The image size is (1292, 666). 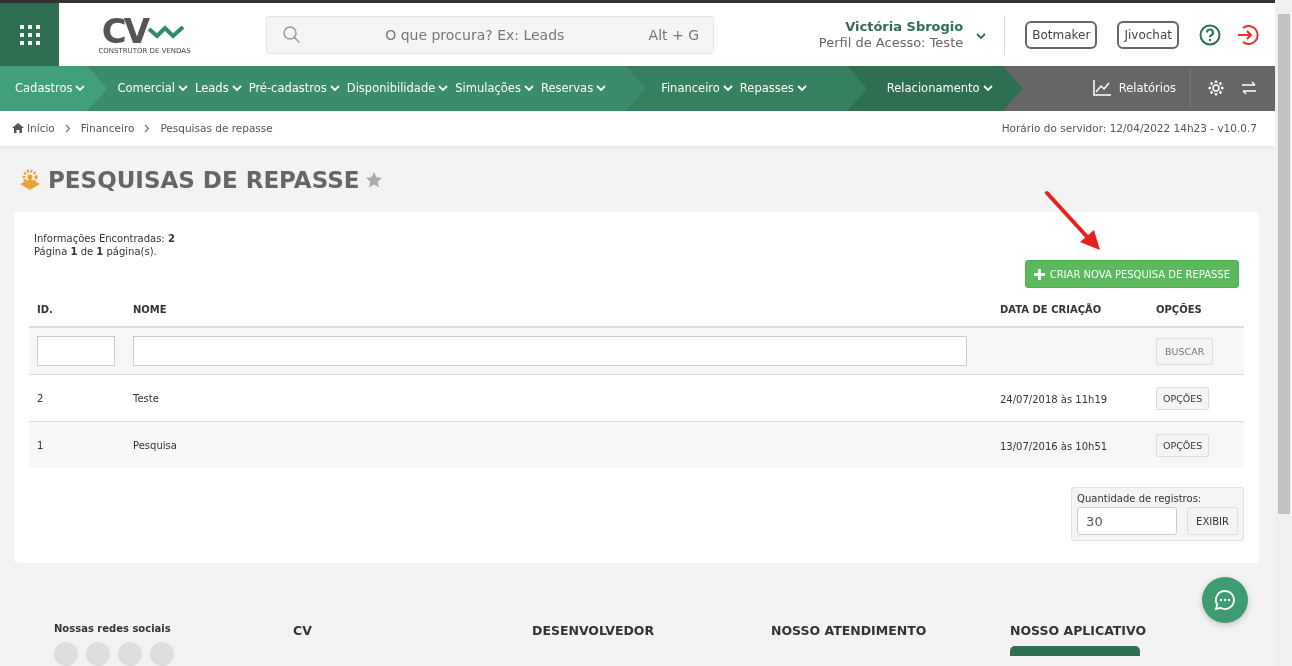 What do you see at coordinates (1216, 88) in the screenshot?
I see `settings-icon` at bounding box center [1216, 88].